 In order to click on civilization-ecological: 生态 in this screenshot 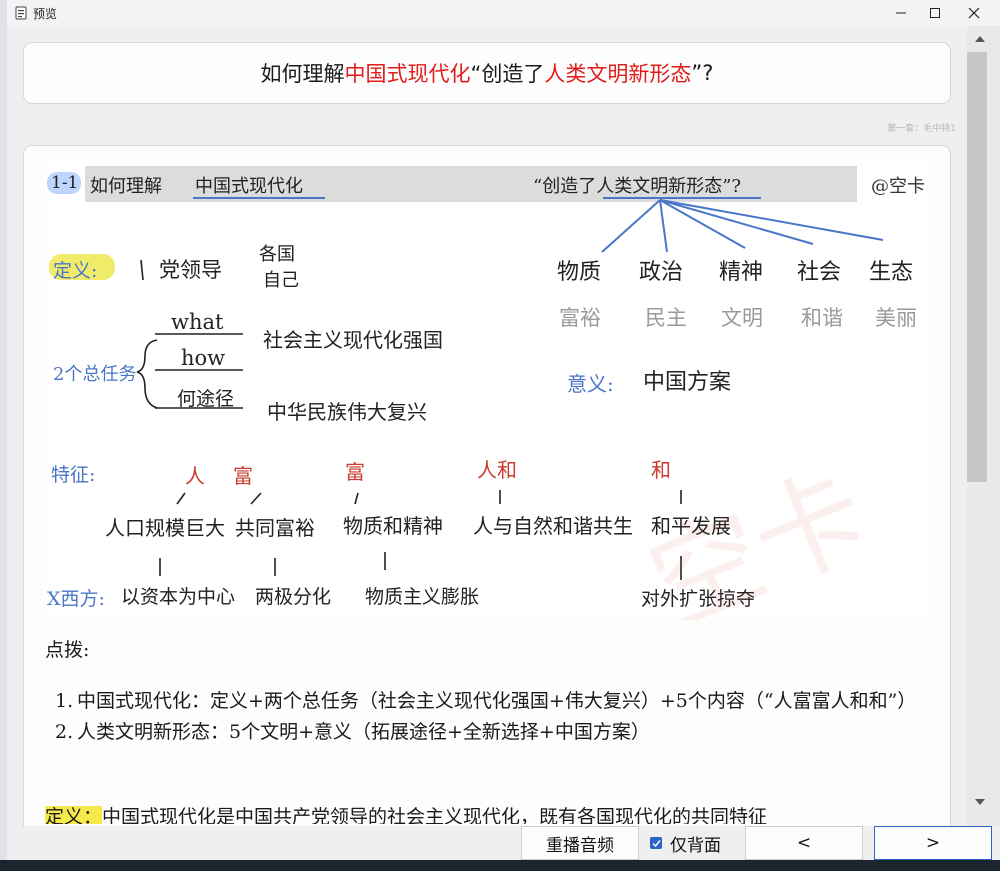, I will do `click(891, 272)`.